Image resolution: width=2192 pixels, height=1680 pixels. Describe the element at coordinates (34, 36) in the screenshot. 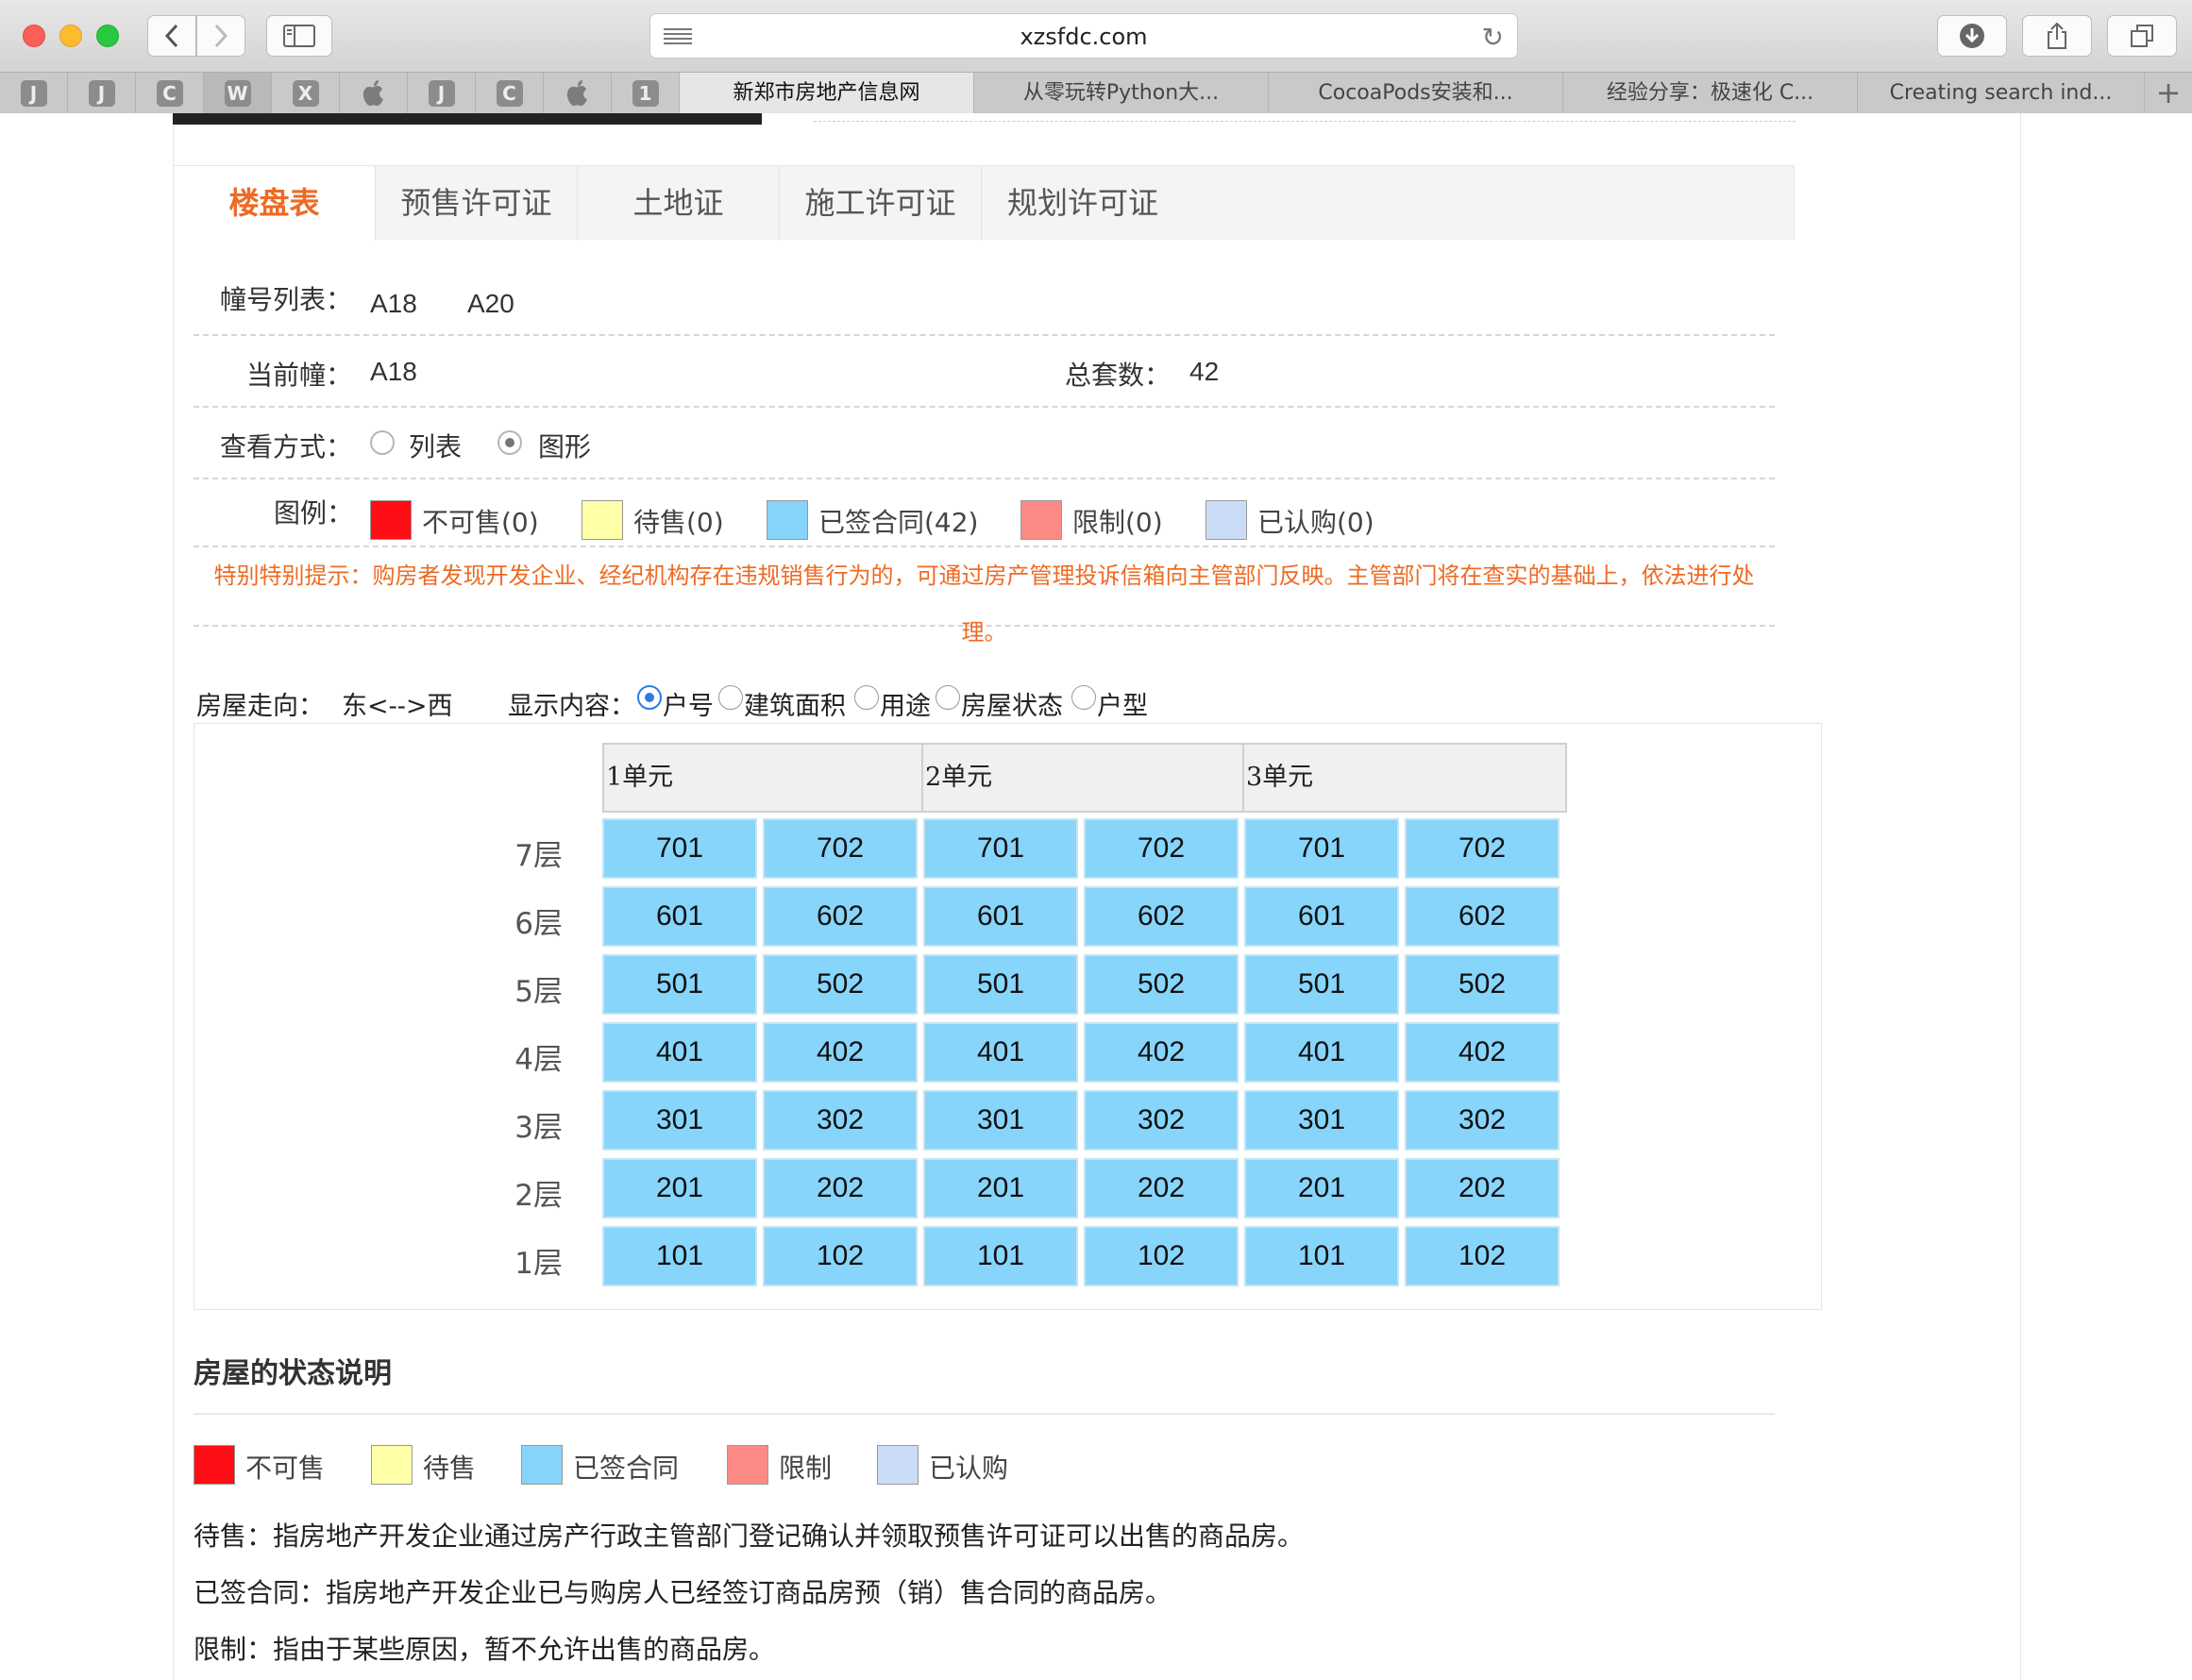

I see `close-window-button` at that location.